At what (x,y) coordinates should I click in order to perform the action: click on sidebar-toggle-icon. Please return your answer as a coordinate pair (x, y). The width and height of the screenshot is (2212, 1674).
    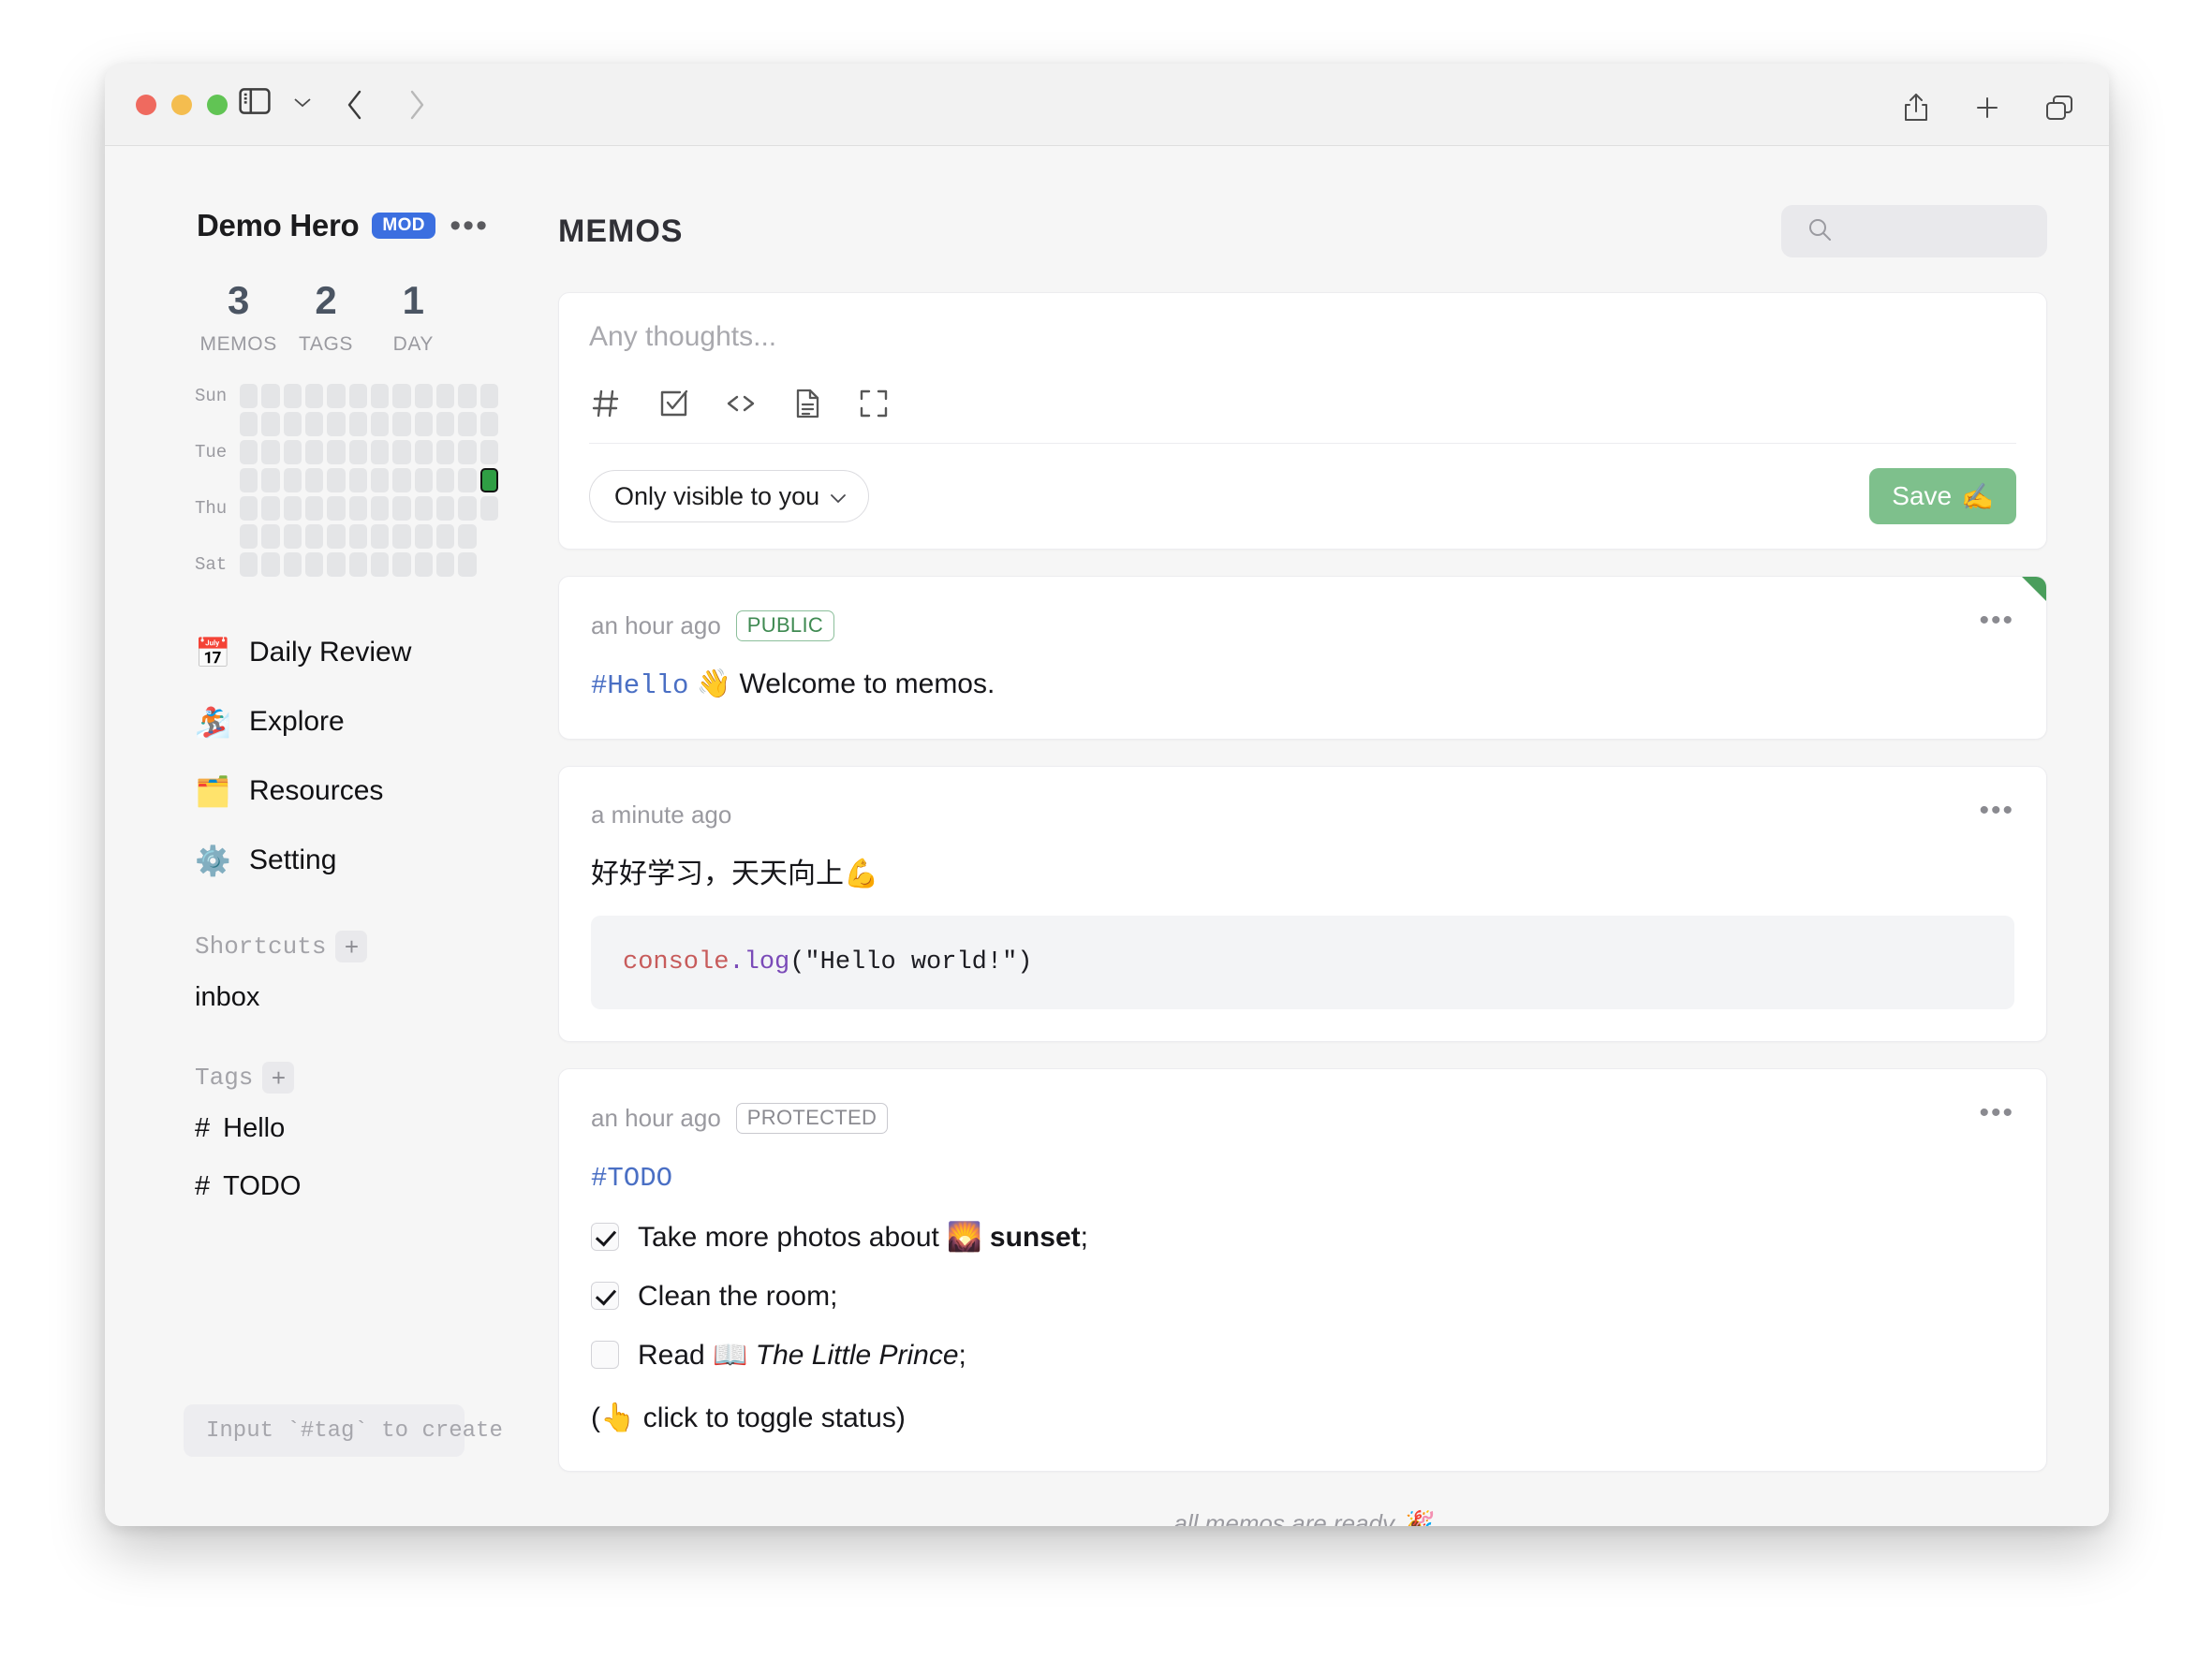
    Looking at the image, I should click on (255, 104).